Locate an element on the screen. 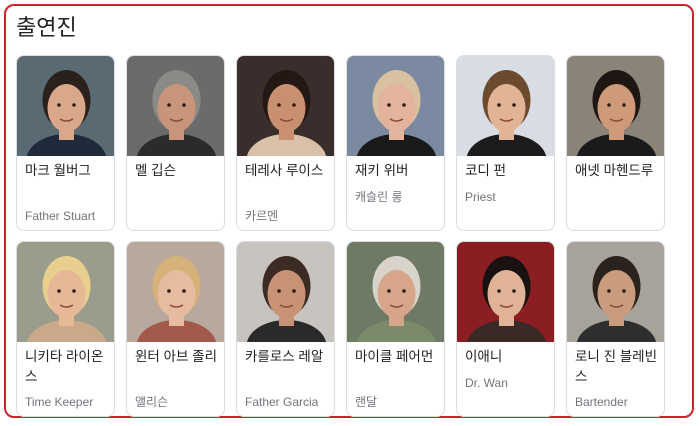  cast-name: 멜 깁슨 is located at coordinates (156, 170).